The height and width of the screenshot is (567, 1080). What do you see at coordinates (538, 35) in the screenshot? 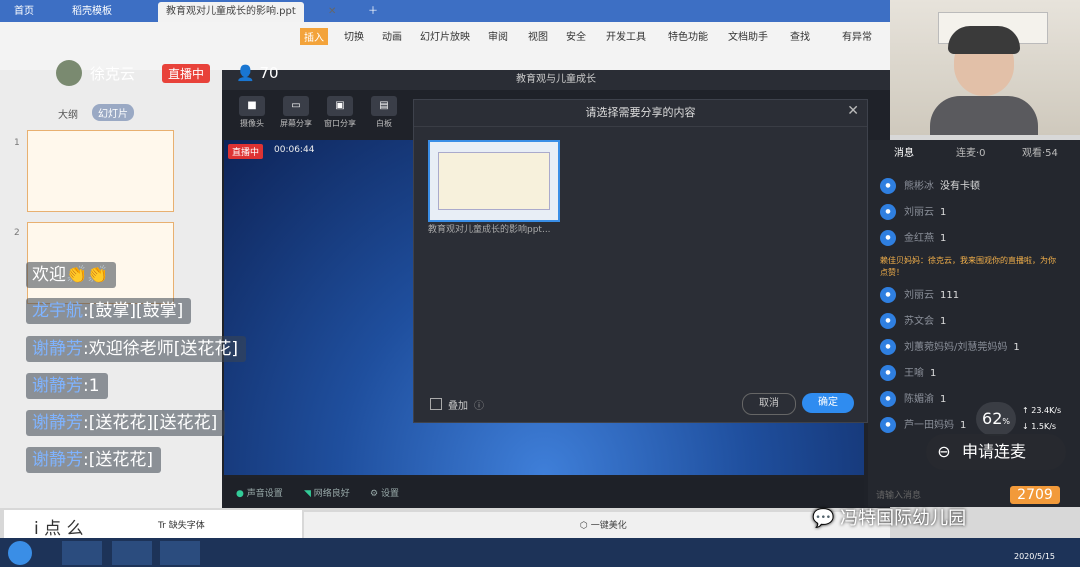
I see `menu-view: 视图` at bounding box center [538, 35].